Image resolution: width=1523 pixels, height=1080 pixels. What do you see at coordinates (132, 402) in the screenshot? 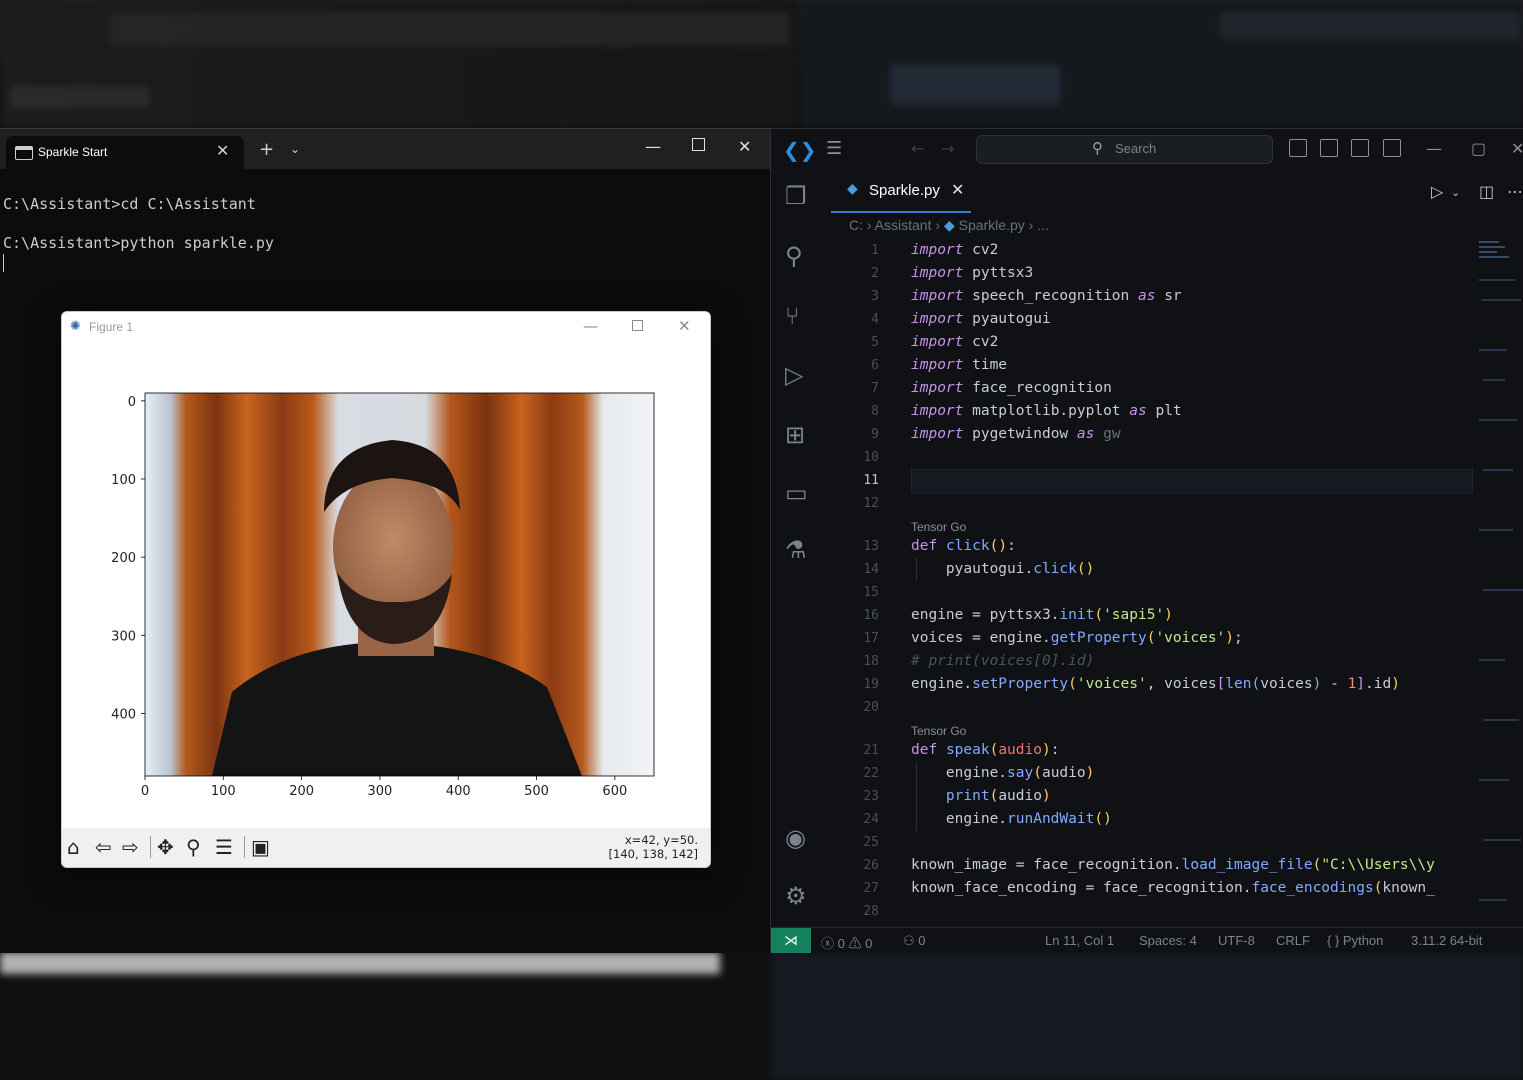
I see `y-tick-label: 0` at bounding box center [132, 402].